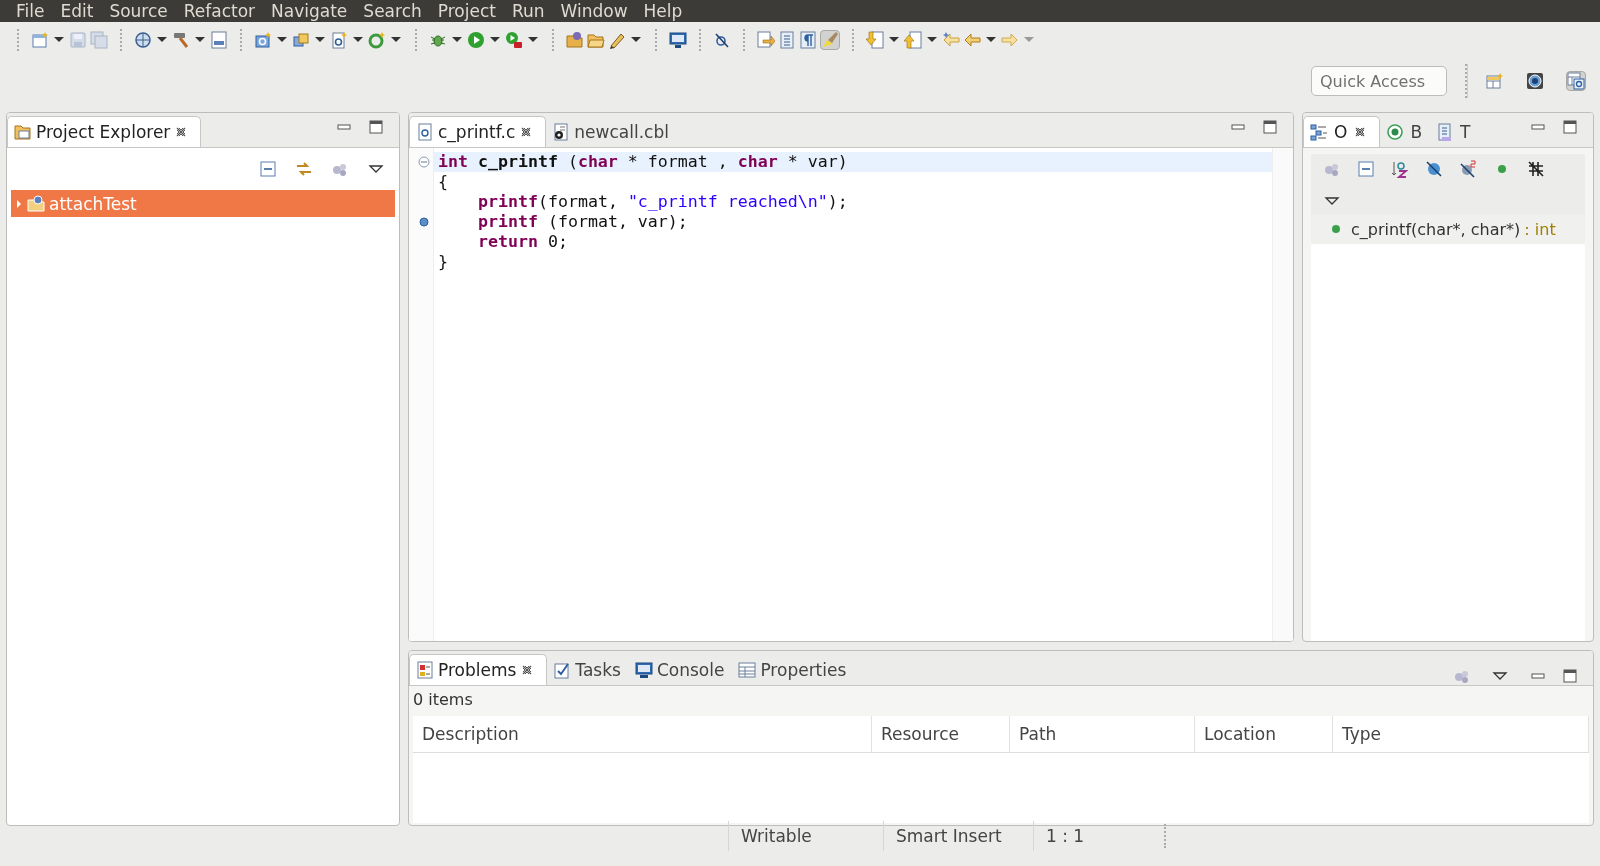 This screenshot has height=866, width=1600. I want to click on menu-item: Project, so click(466, 11).